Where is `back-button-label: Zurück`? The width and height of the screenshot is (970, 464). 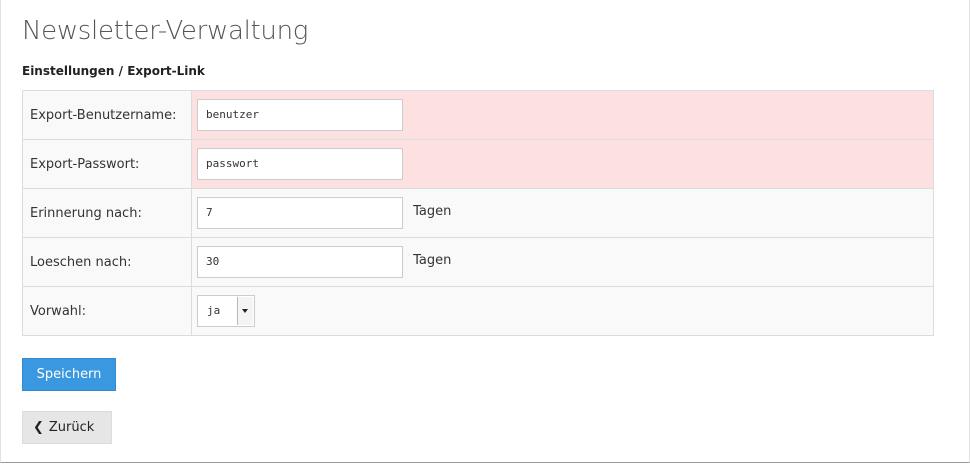 back-button-label: Zurück is located at coordinates (71, 427).